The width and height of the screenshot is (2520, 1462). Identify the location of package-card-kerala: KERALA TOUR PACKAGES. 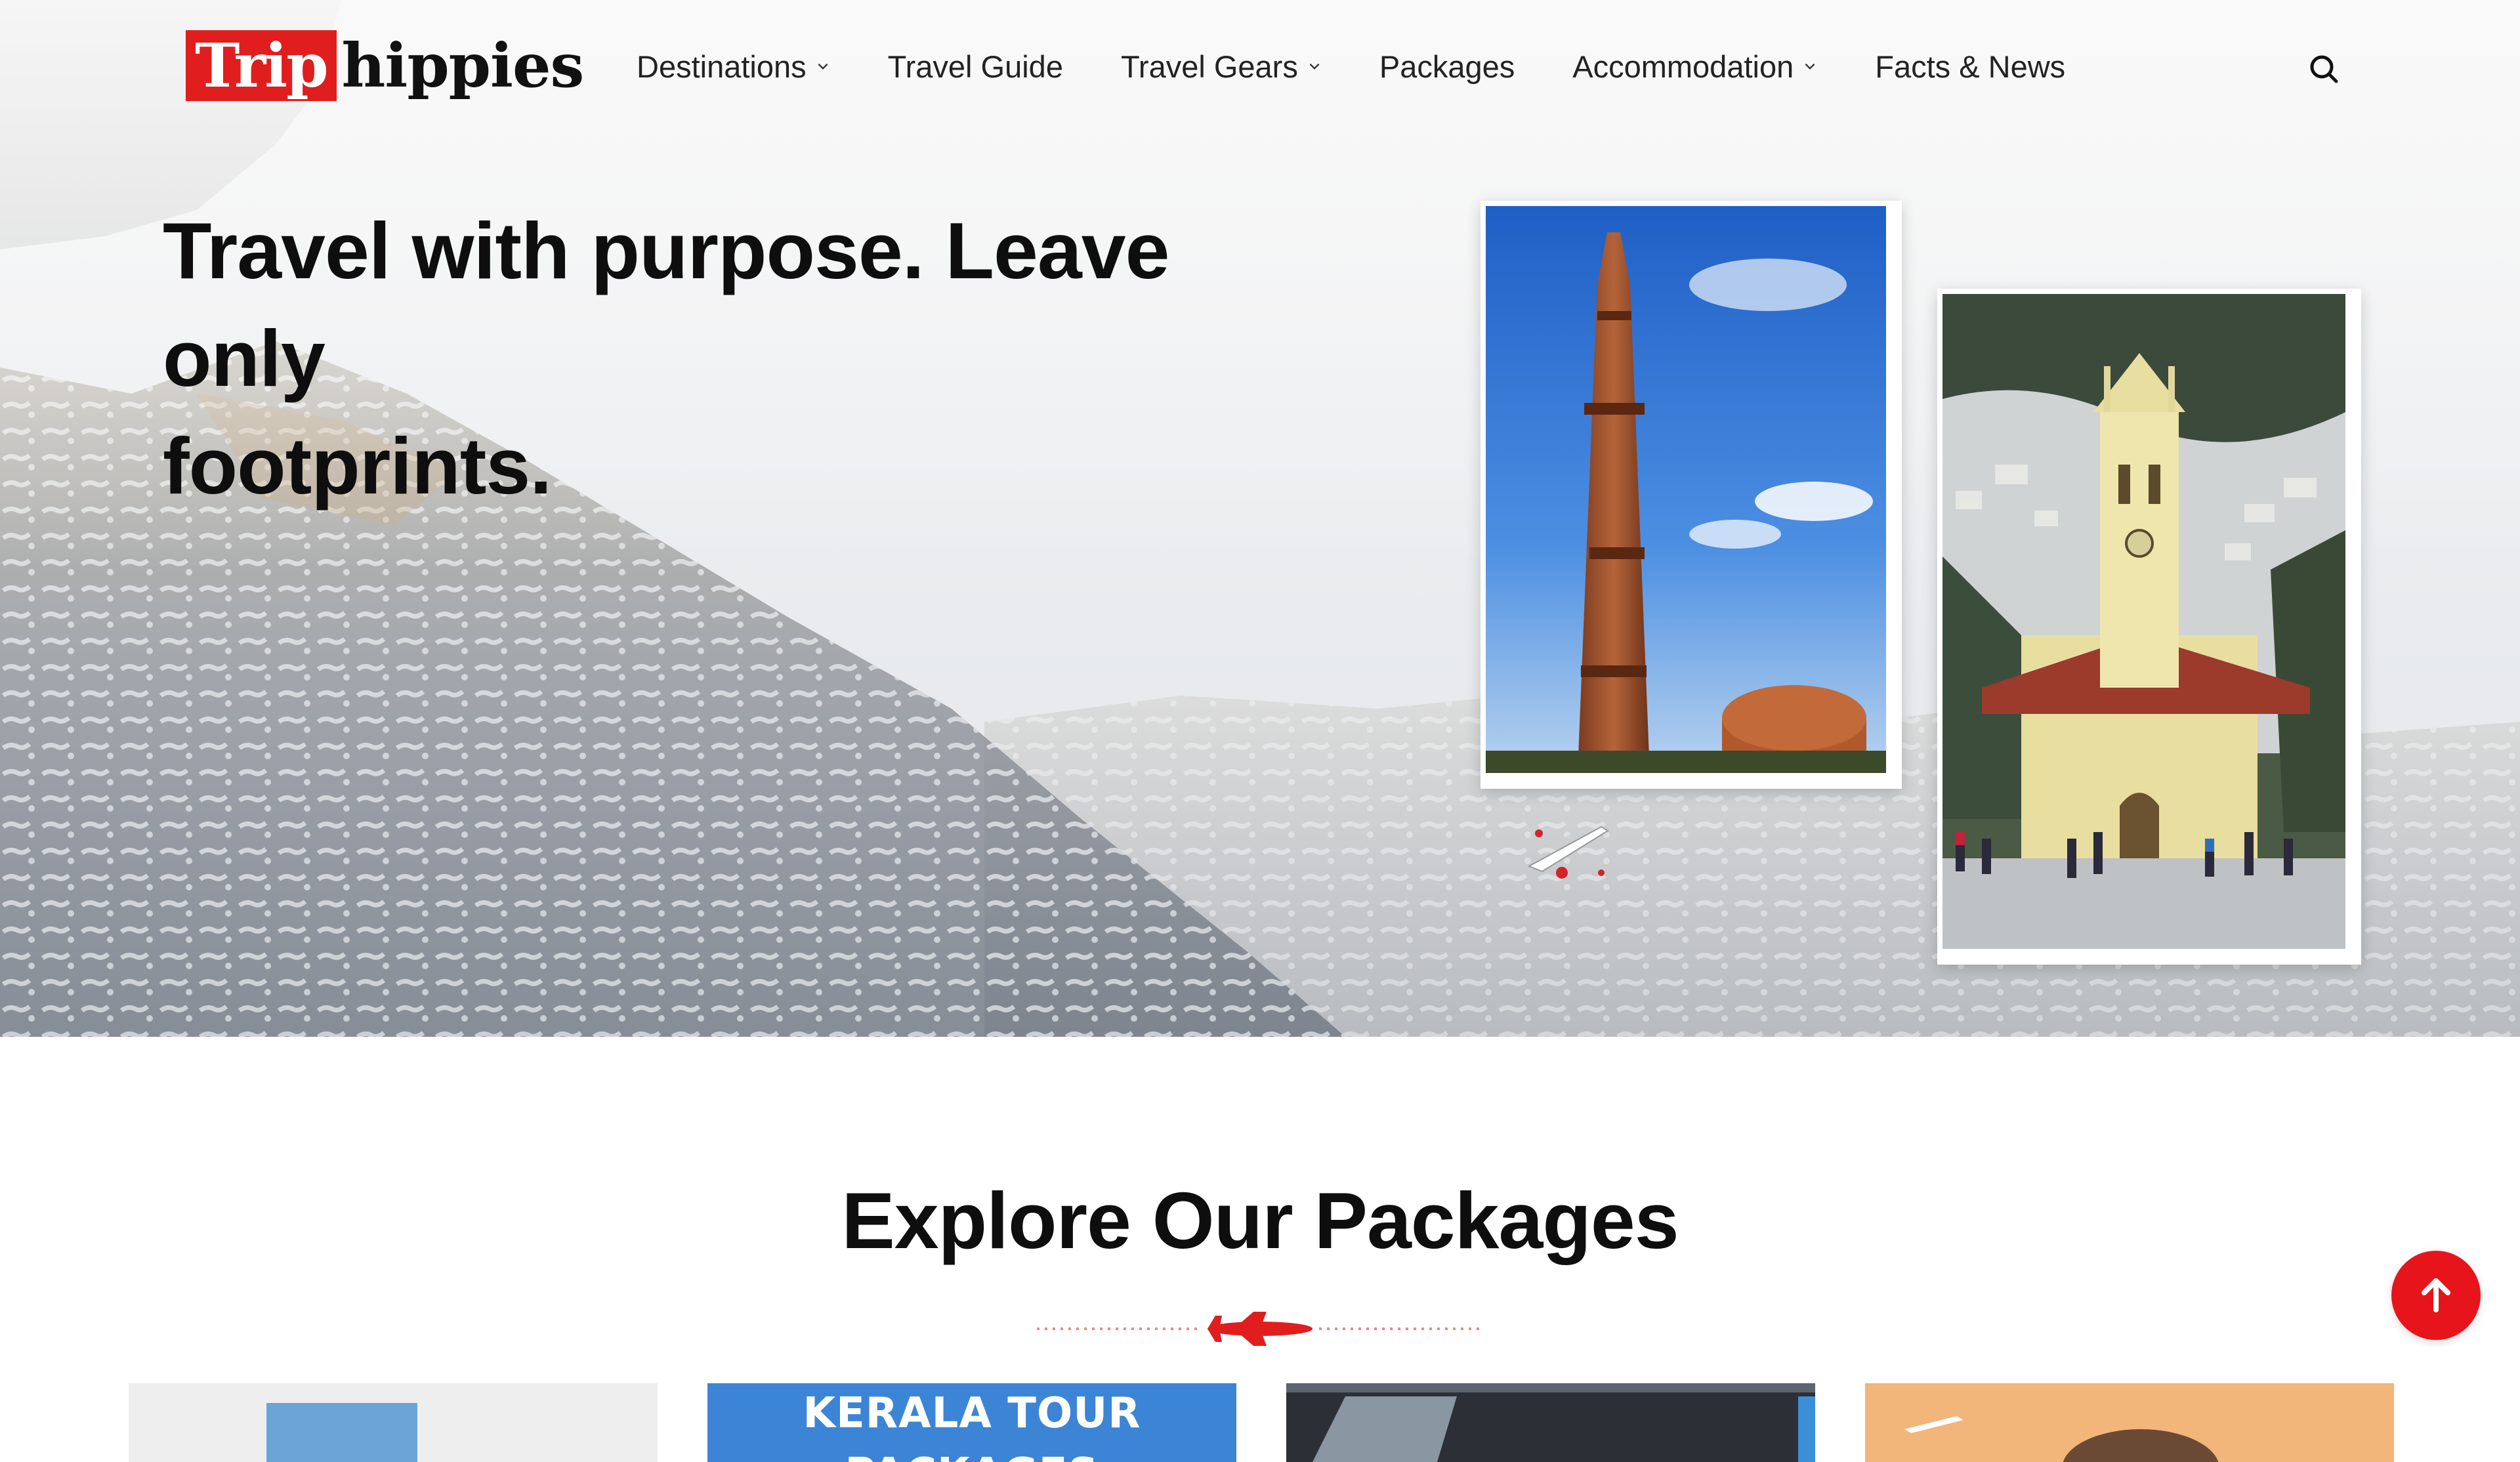
(971, 1422).